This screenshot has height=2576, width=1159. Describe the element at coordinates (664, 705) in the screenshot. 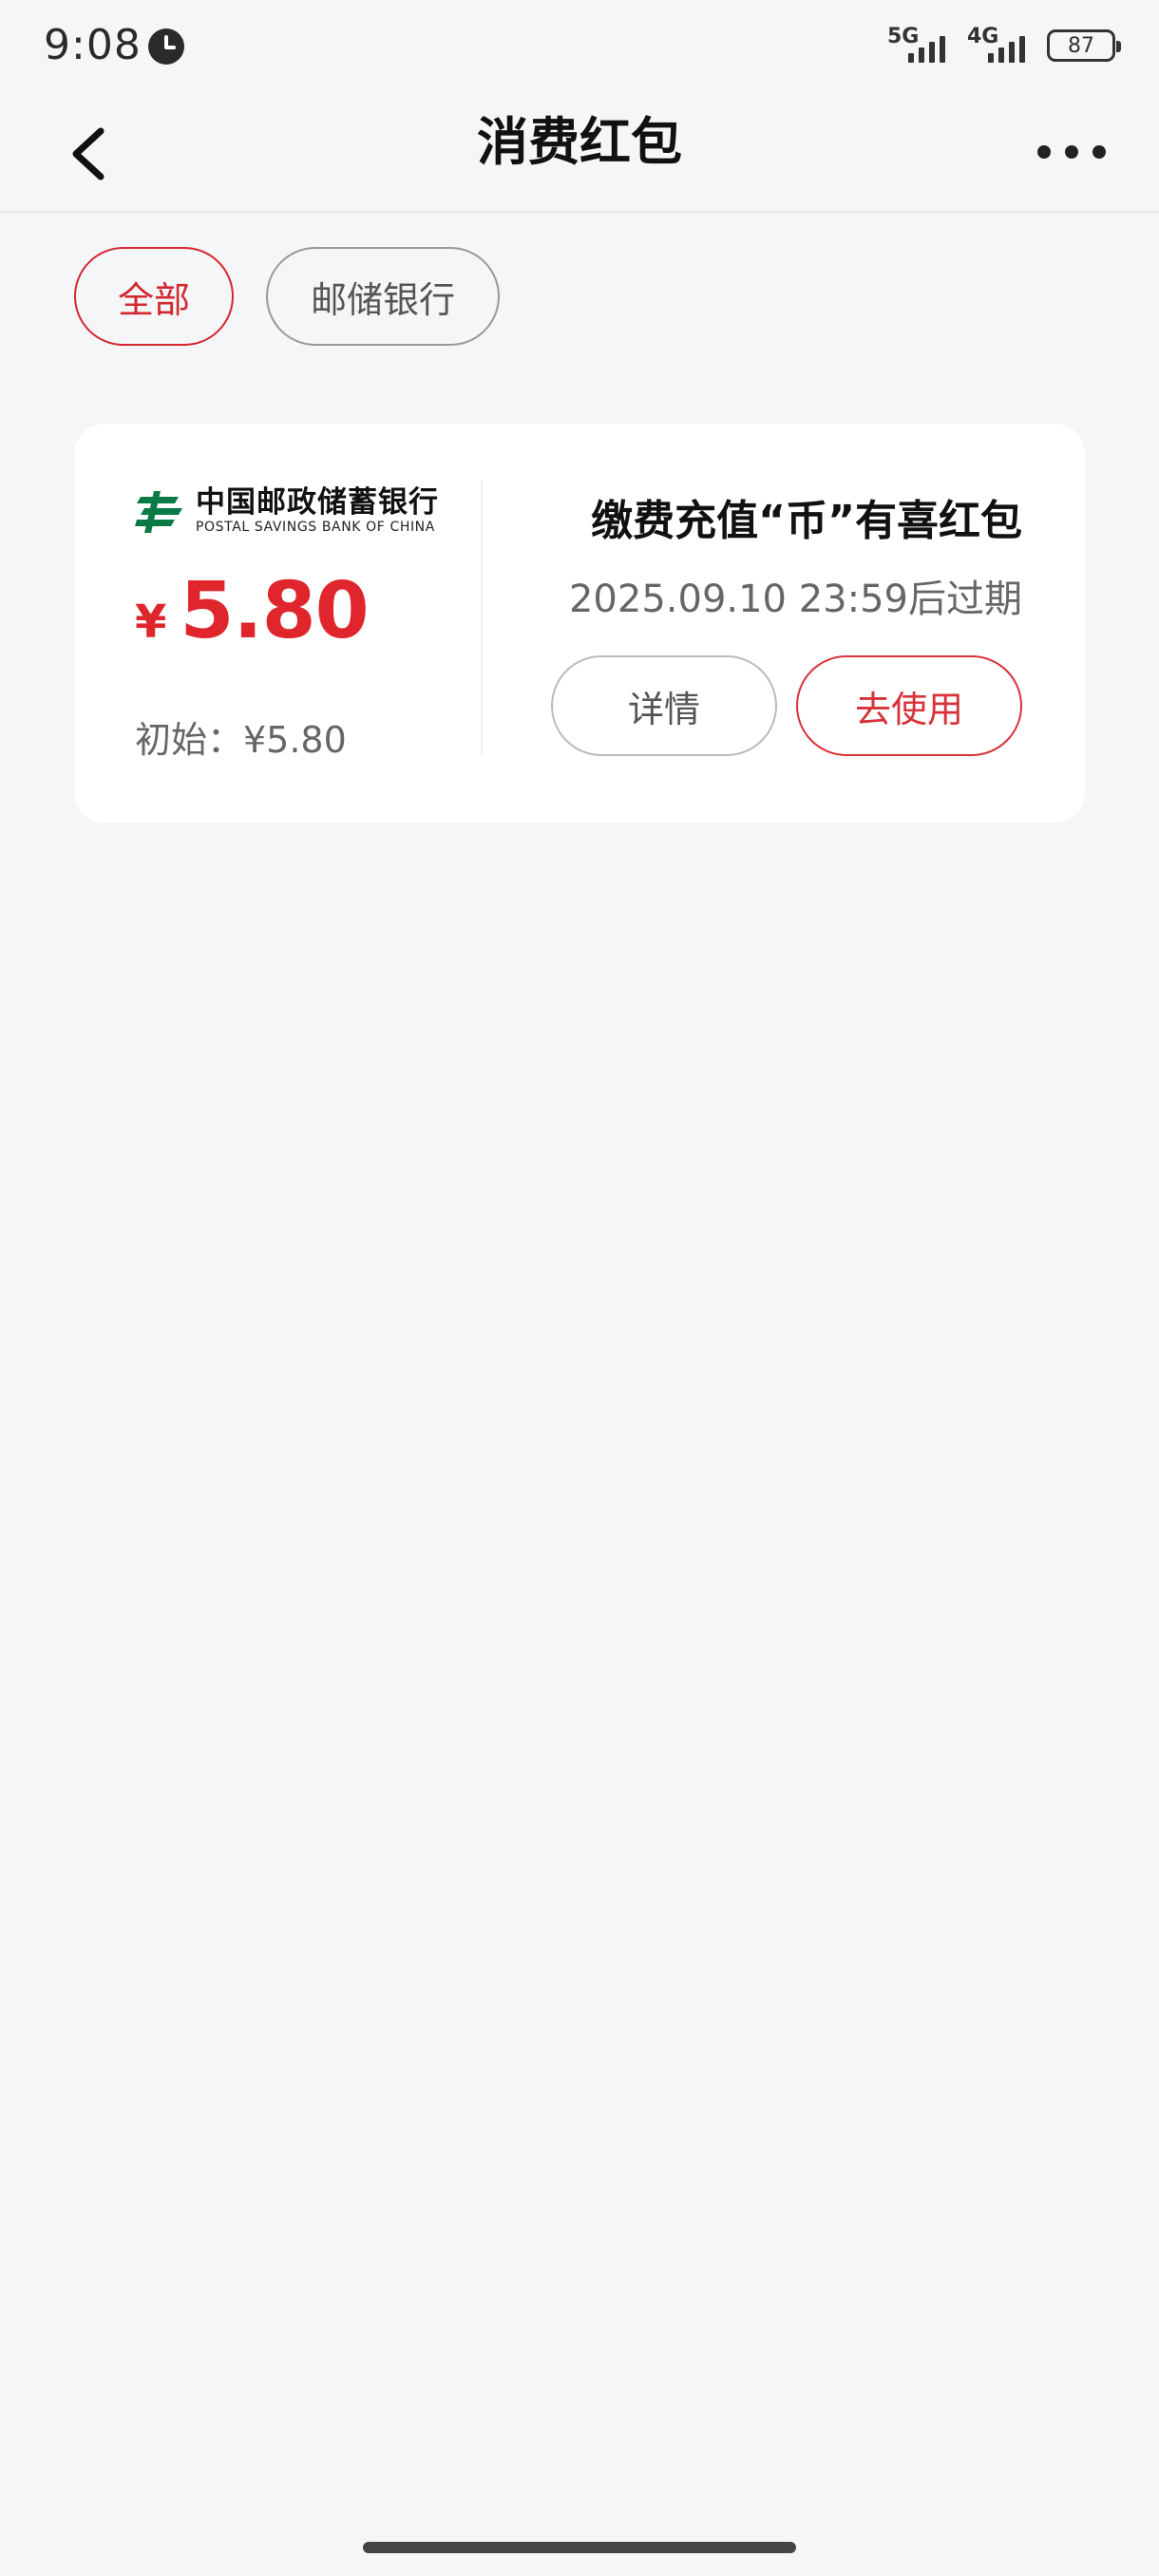

I see `detail-button: 详情` at that location.